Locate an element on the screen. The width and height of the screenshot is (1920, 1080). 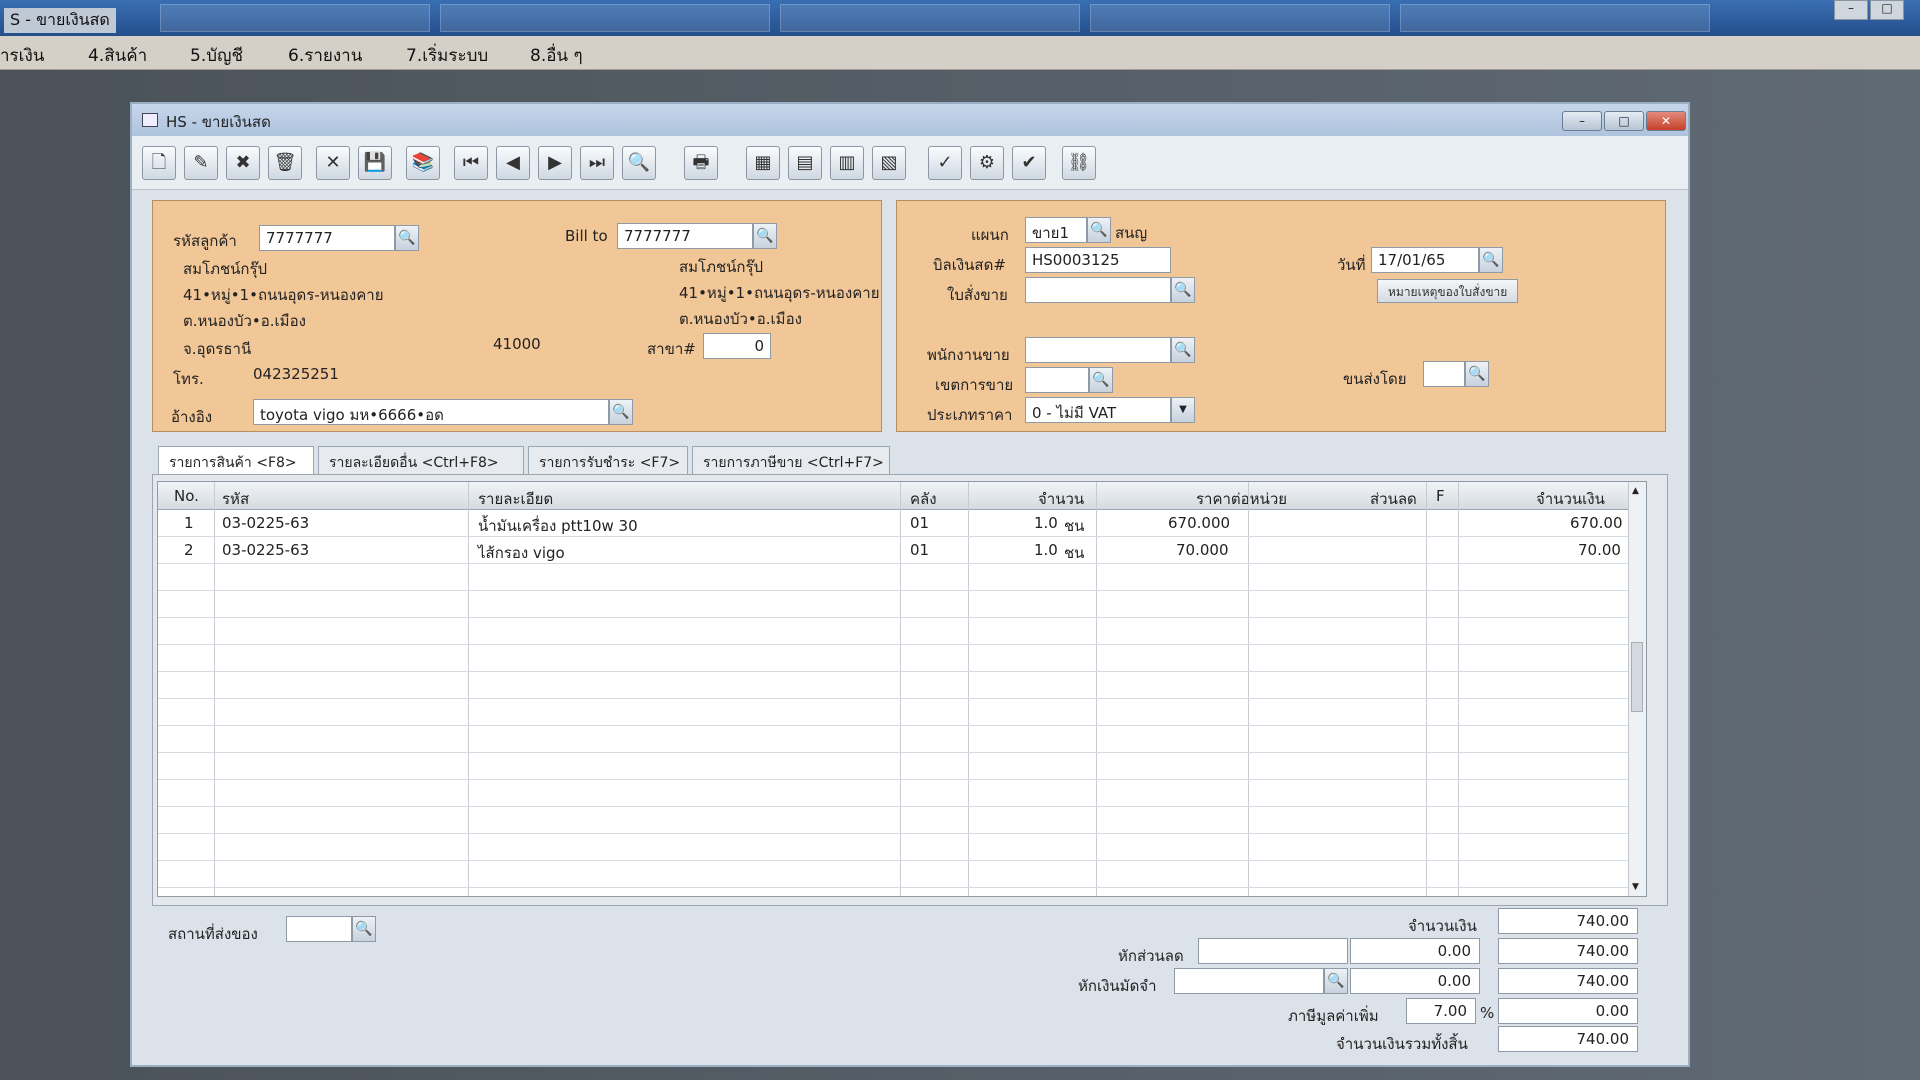
cancel-icon: ✕ is located at coordinates (333, 163).